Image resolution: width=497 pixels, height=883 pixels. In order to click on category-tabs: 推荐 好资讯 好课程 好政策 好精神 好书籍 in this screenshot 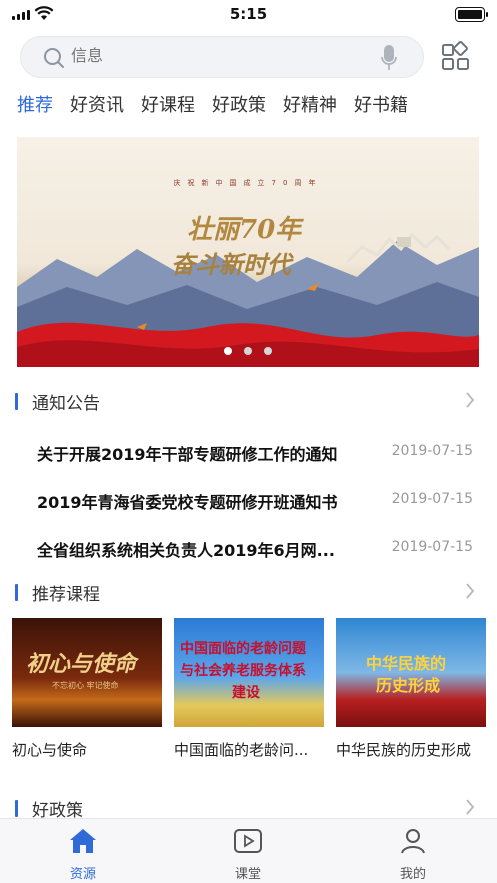, I will do `click(248, 108)`.